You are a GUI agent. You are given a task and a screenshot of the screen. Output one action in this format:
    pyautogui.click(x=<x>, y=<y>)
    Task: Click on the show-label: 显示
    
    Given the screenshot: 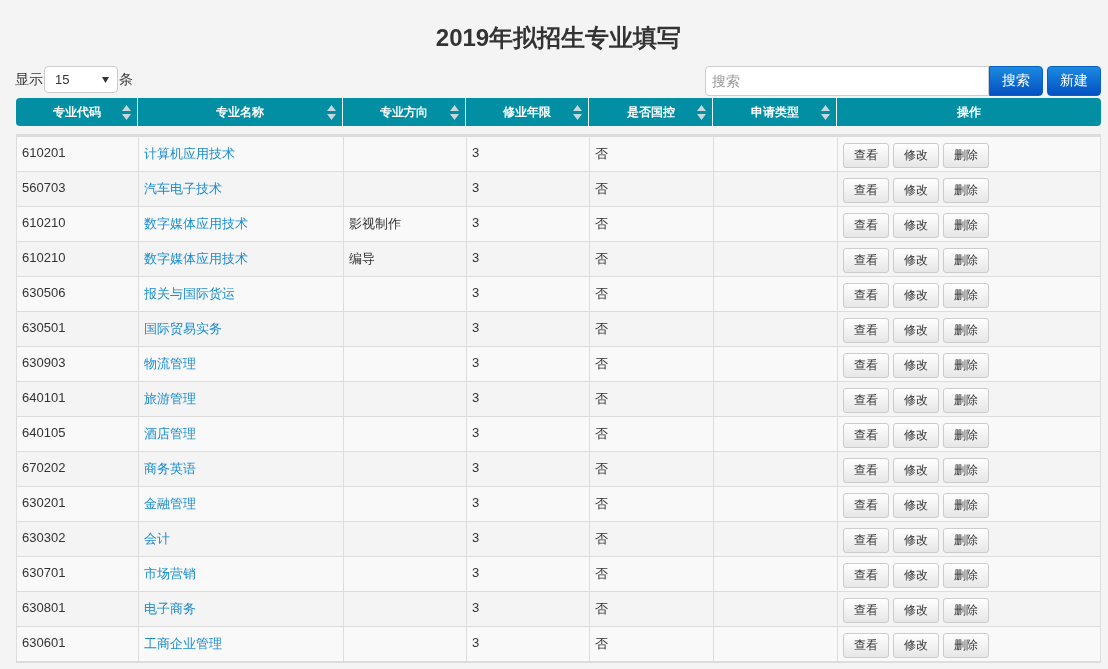 What is the action you would take?
    pyautogui.click(x=29, y=79)
    